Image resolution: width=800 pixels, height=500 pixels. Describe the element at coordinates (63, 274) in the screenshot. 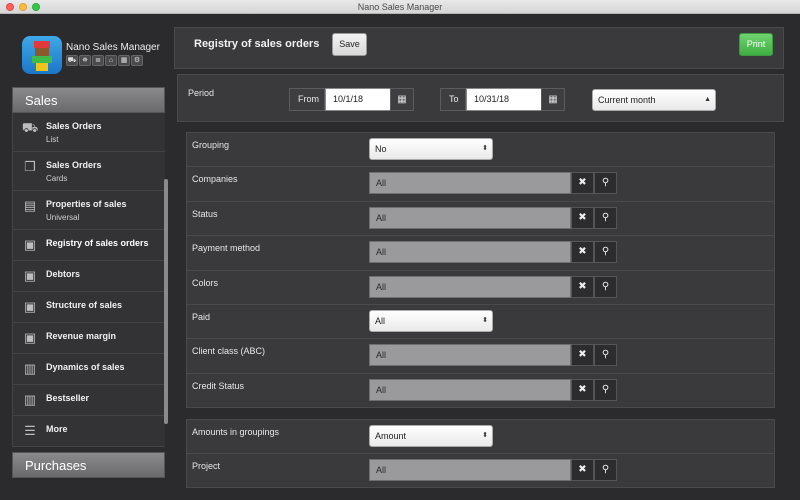

I see `sidebar-item-label: Debtors` at that location.